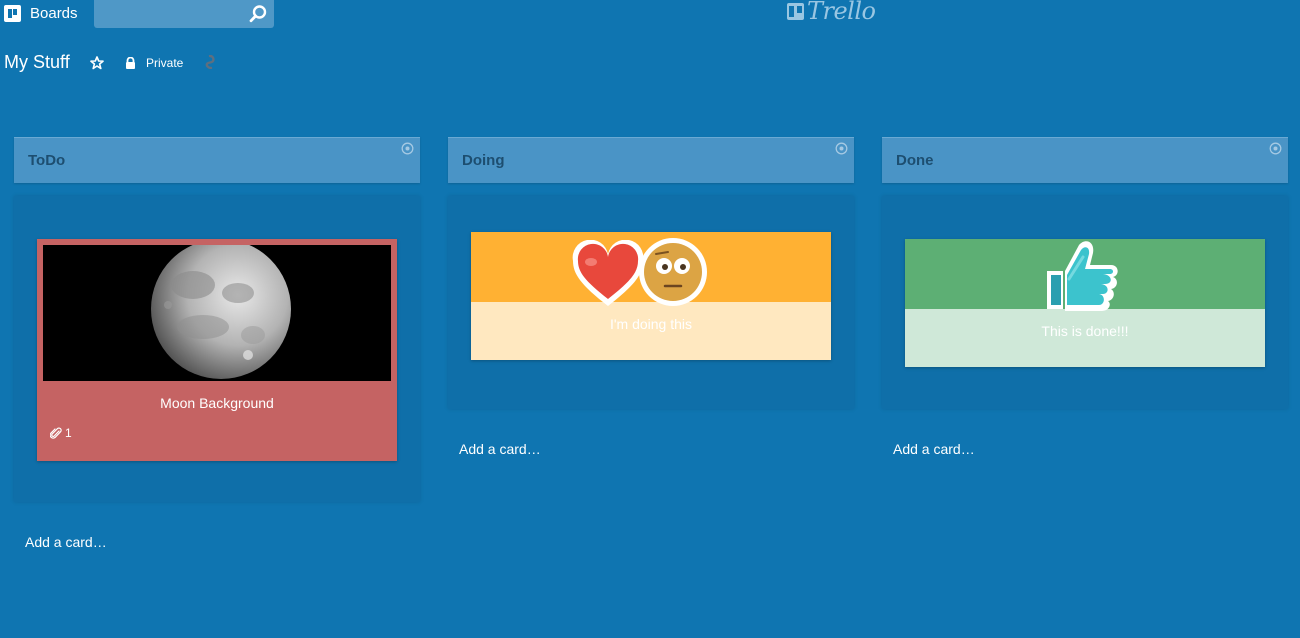 The height and width of the screenshot is (638, 1300). I want to click on list-header-todo: ToDo, so click(217, 160).